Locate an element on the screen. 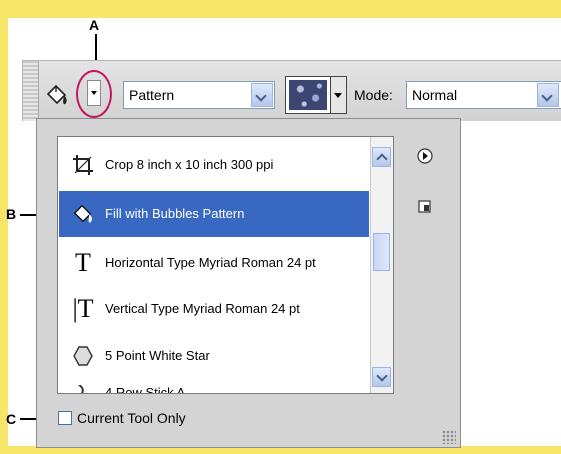 The height and width of the screenshot is (454, 561). list-item: |T Vertical Type Myriad Roman 24 pt is located at coordinates (214, 309).